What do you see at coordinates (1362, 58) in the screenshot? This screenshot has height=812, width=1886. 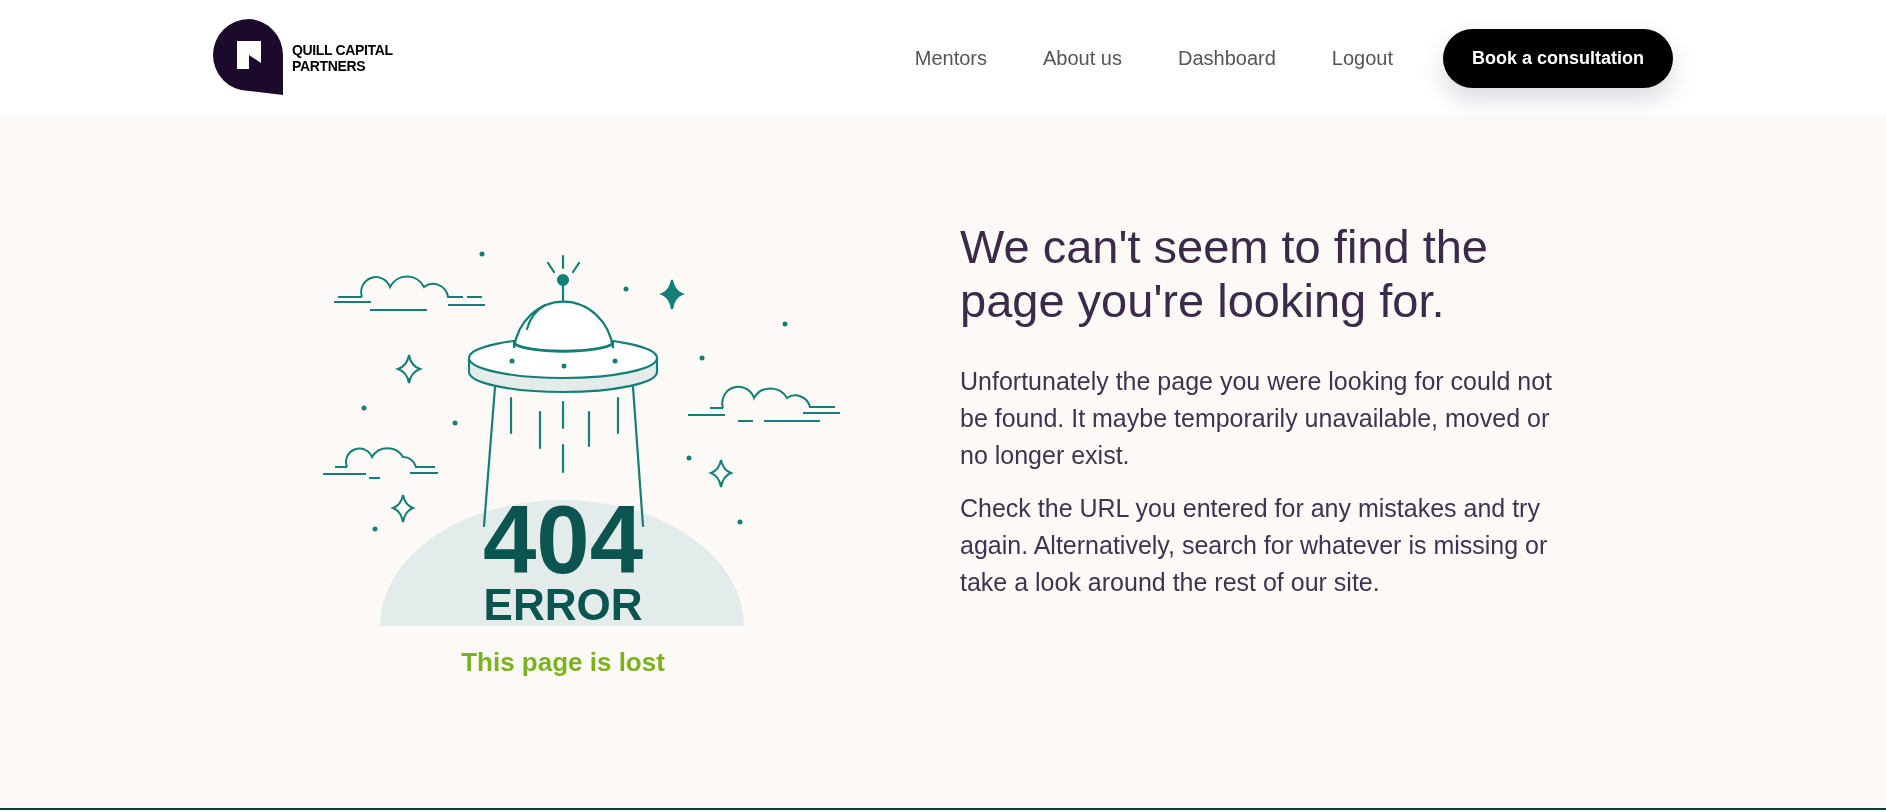 I see `nav-link: Logout` at bounding box center [1362, 58].